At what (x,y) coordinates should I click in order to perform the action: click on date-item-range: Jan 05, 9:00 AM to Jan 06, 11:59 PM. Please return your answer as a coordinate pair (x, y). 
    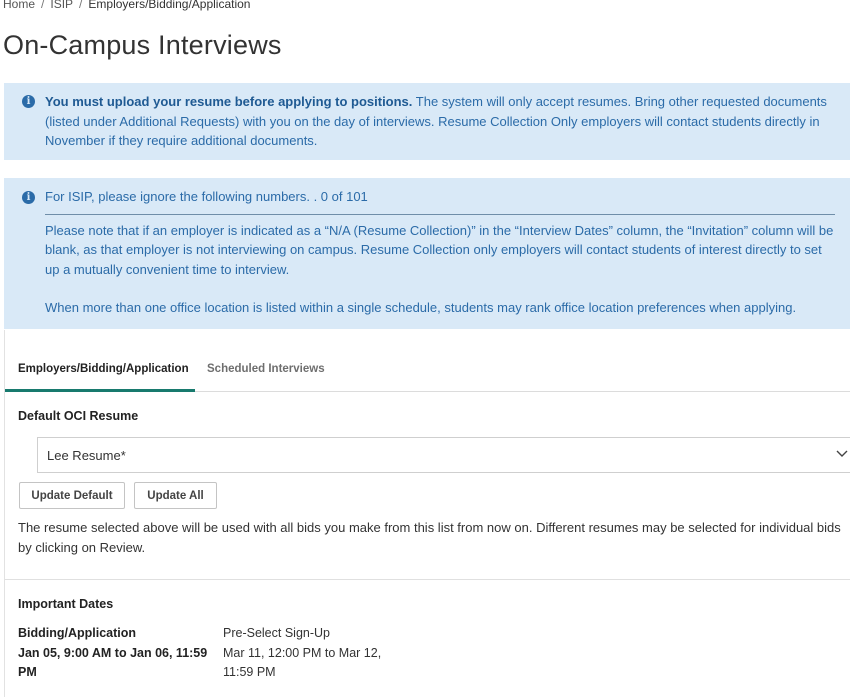
    Looking at the image, I should click on (113, 662).